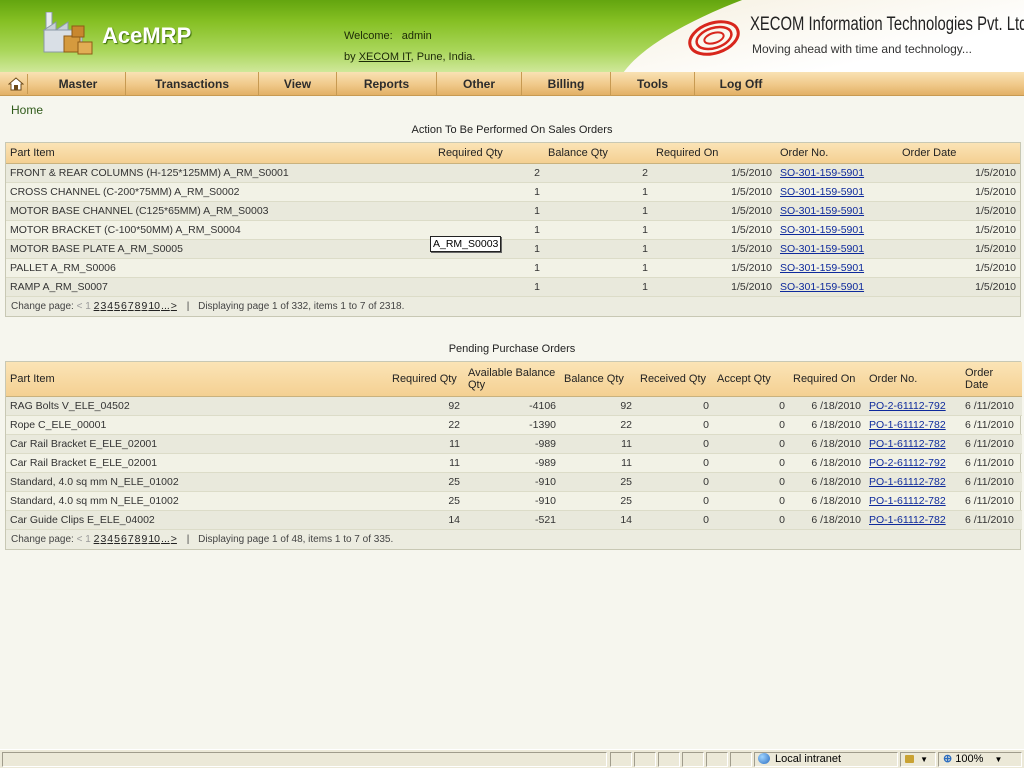  What do you see at coordinates (909, 759) in the screenshot?
I see `lock-icon` at bounding box center [909, 759].